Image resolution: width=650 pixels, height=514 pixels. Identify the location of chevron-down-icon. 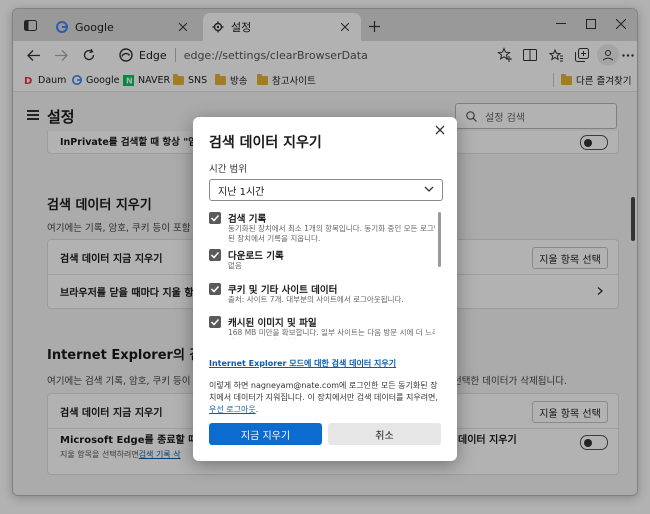
(429, 189).